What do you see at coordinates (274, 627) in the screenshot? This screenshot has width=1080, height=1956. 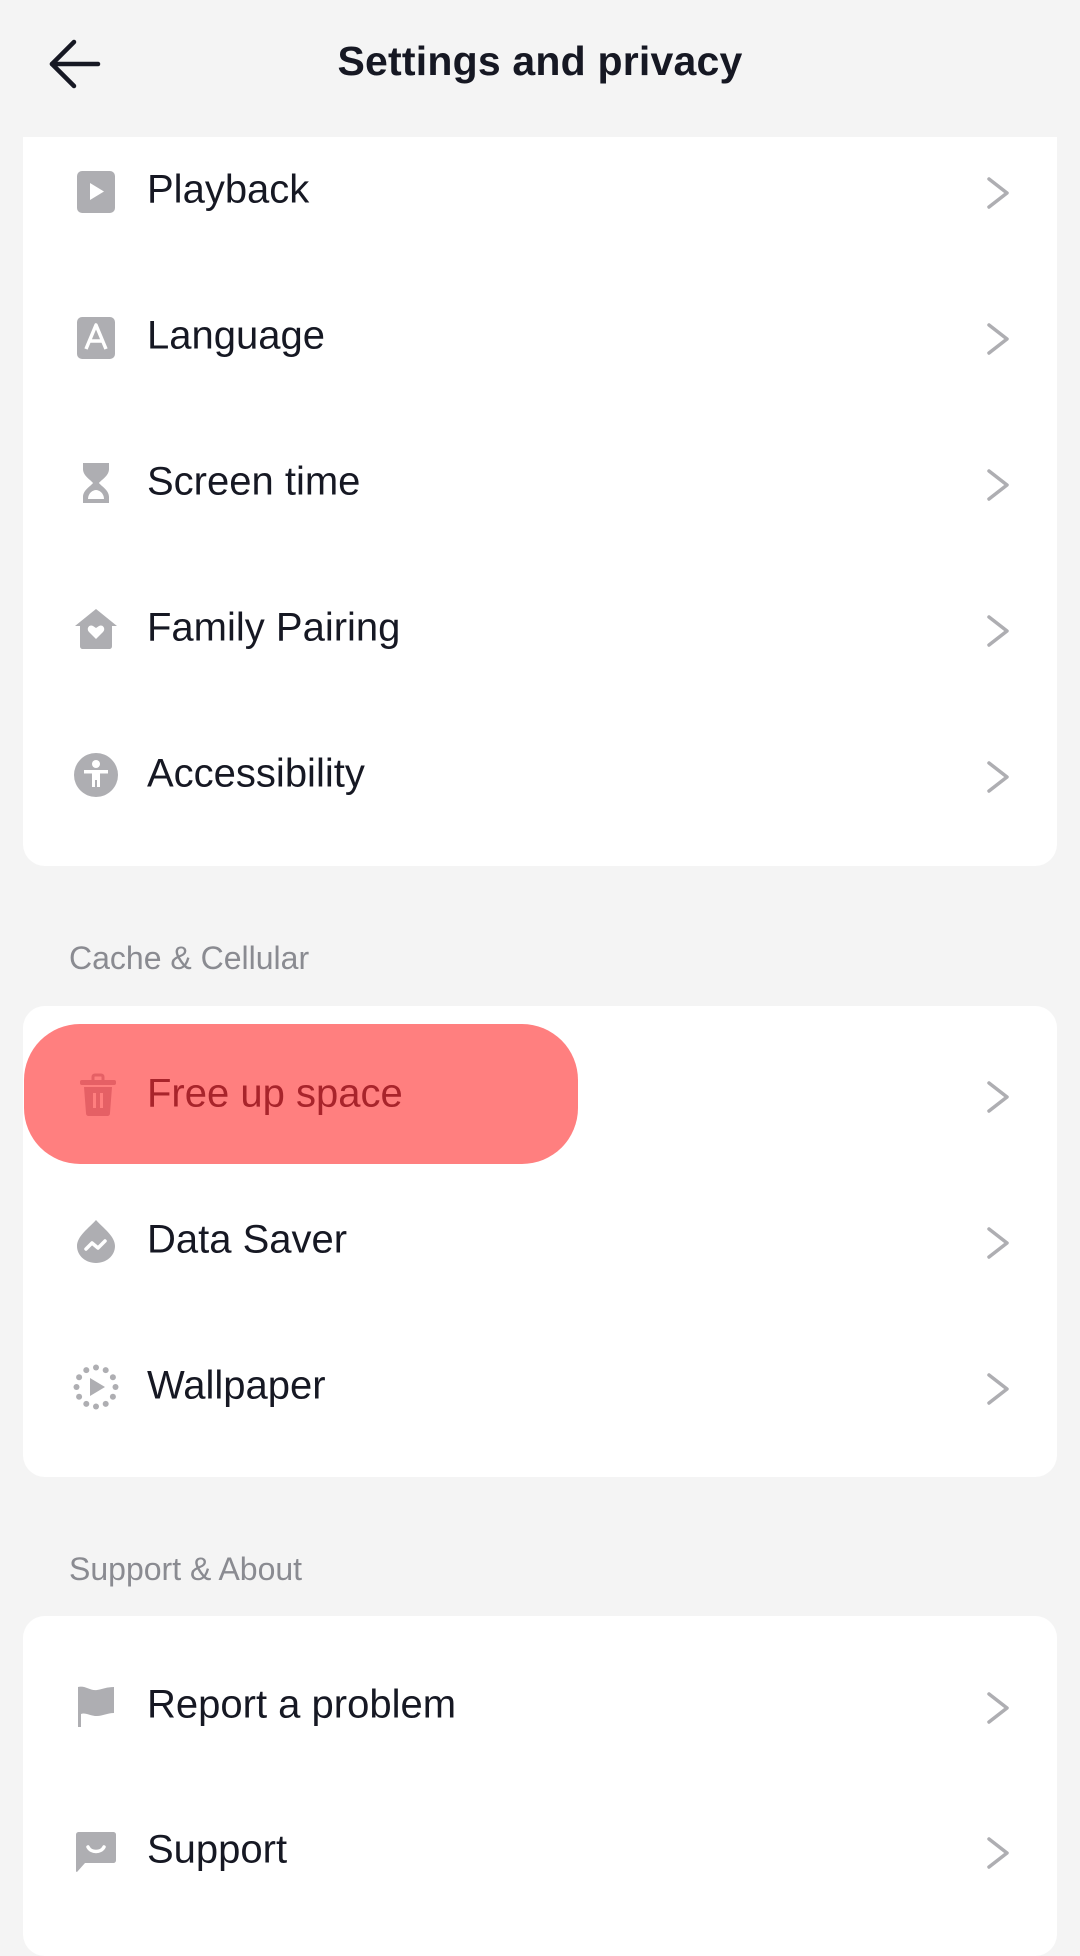 I see `settings-item-label: Family Pairing` at bounding box center [274, 627].